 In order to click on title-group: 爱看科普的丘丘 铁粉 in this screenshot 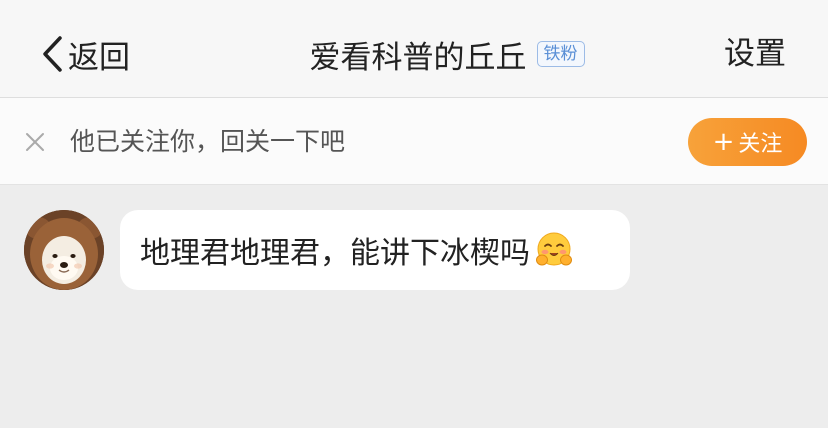, I will do `click(414, 54)`.